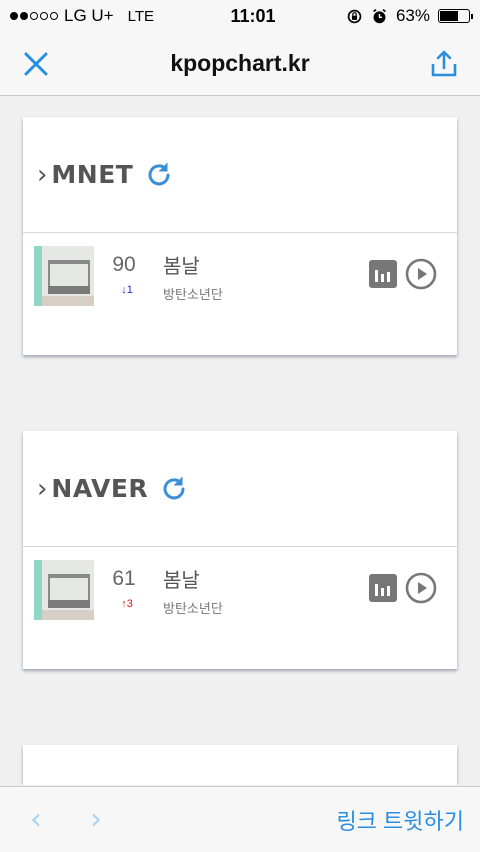 The image size is (480, 852). I want to click on back-button: ‹, so click(36, 819).